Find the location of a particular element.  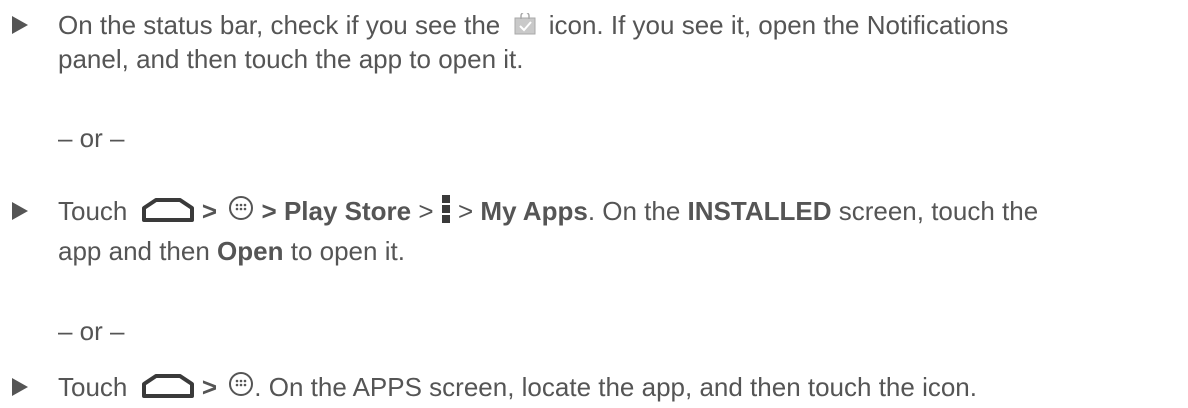

step-3-gt-1: > is located at coordinates (209, 387).